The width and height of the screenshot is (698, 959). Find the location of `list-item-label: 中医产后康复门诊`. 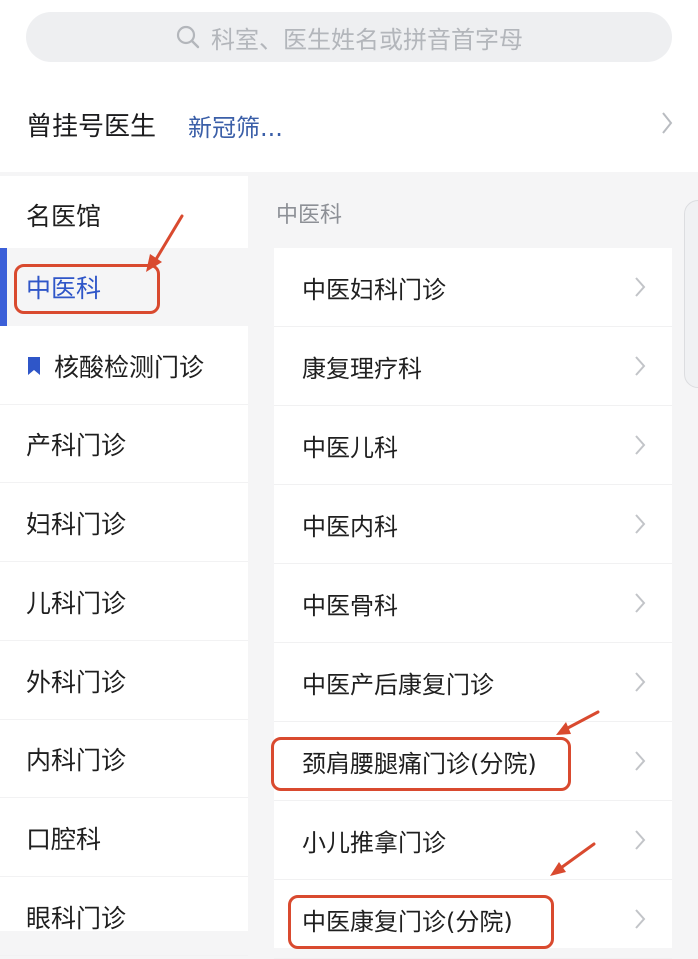

list-item-label: 中医产后康复门诊 is located at coordinates (398, 684).